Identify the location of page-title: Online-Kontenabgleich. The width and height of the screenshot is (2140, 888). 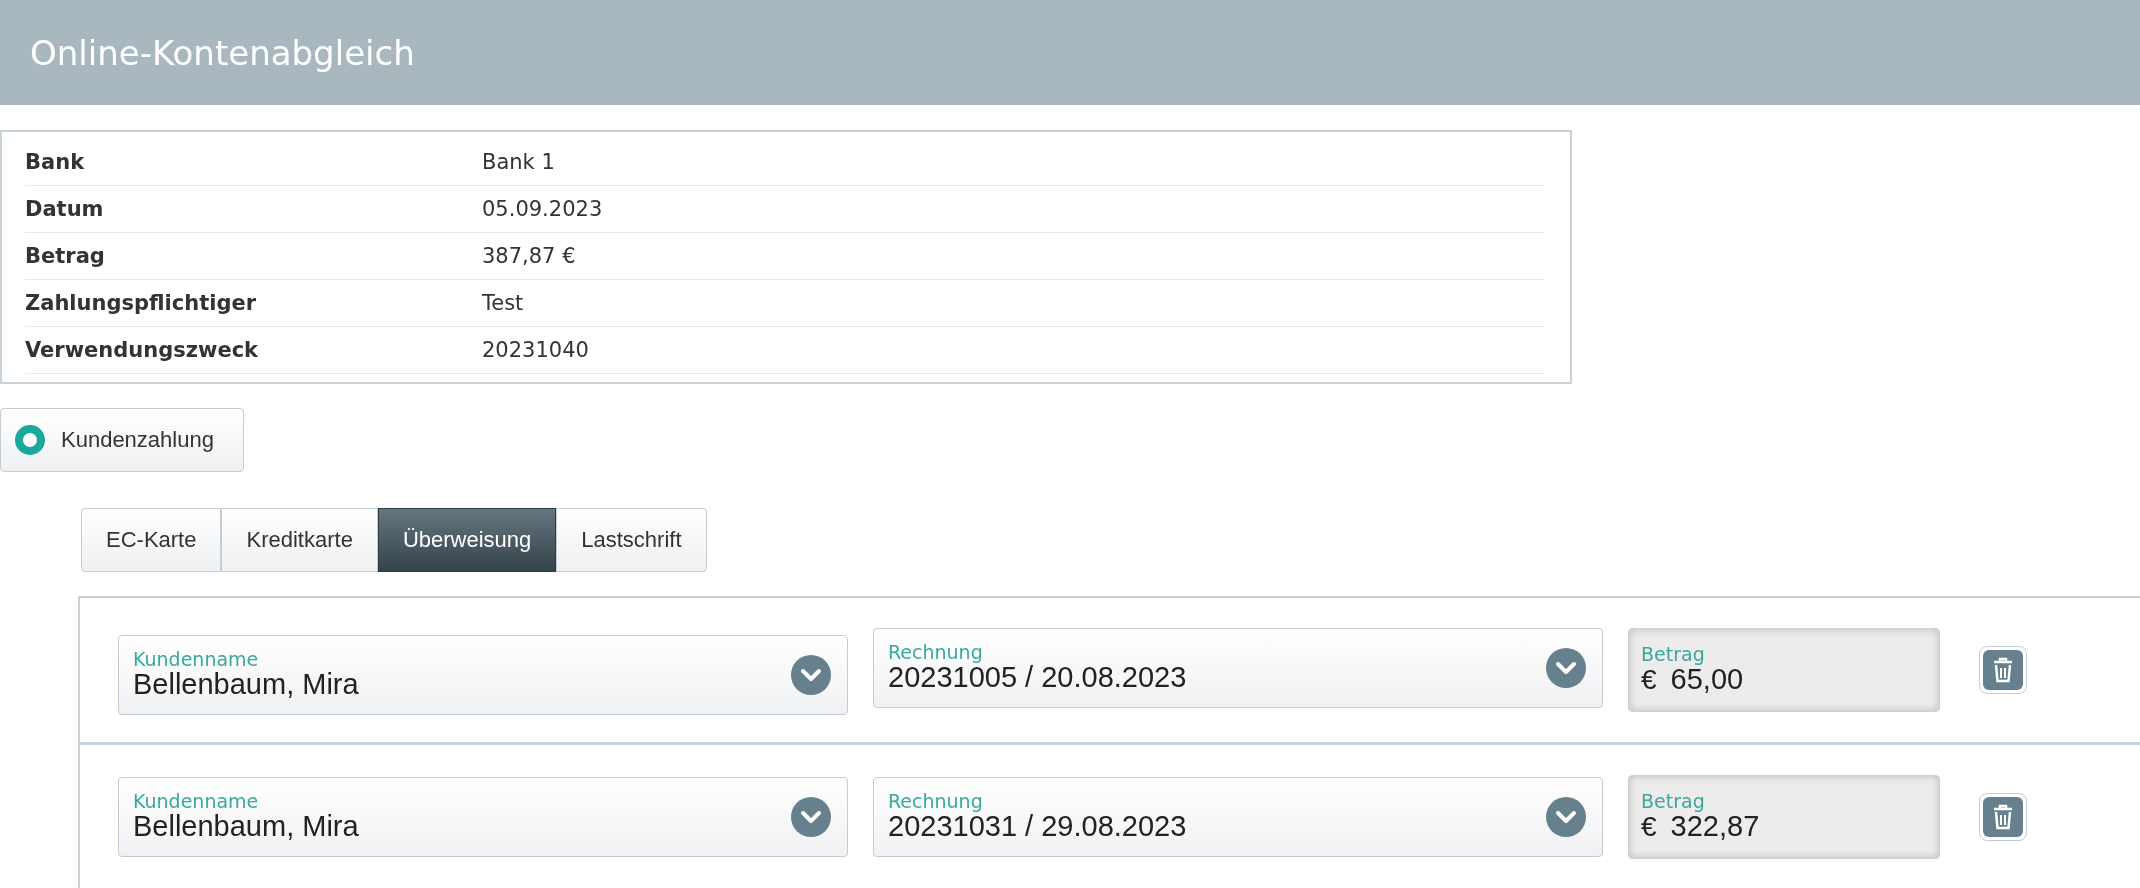
(222, 52).